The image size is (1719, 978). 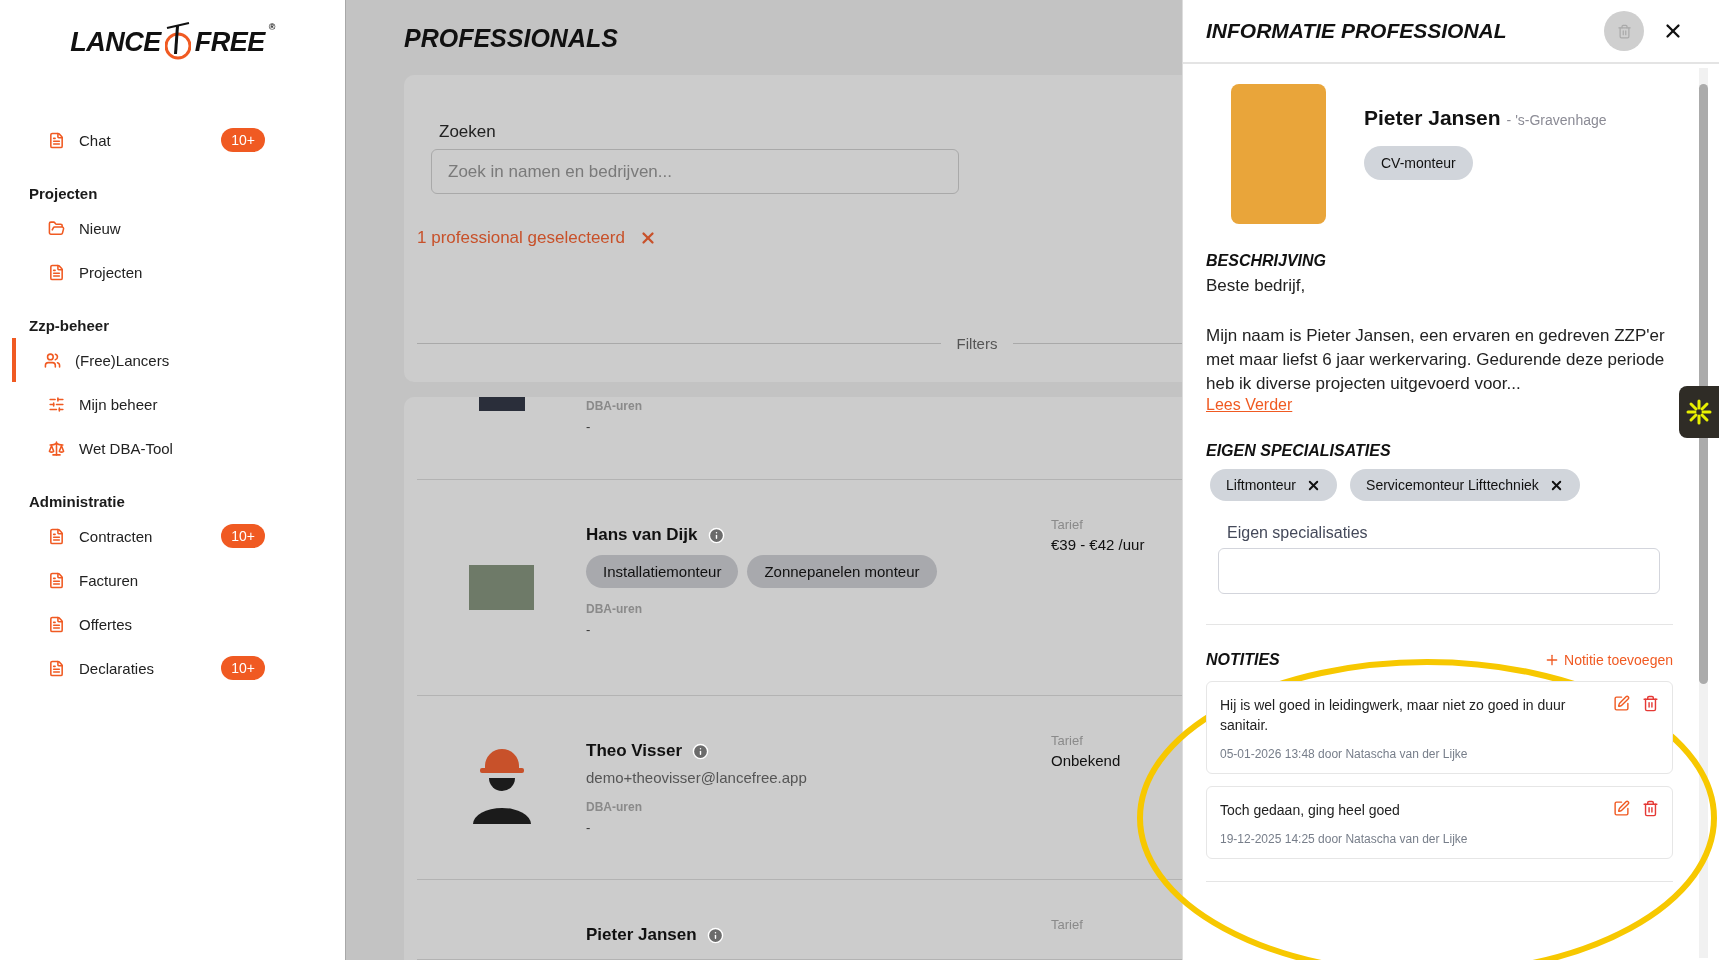 What do you see at coordinates (56, 404) in the screenshot?
I see `sliders-icon` at bounding box center [56, 404].